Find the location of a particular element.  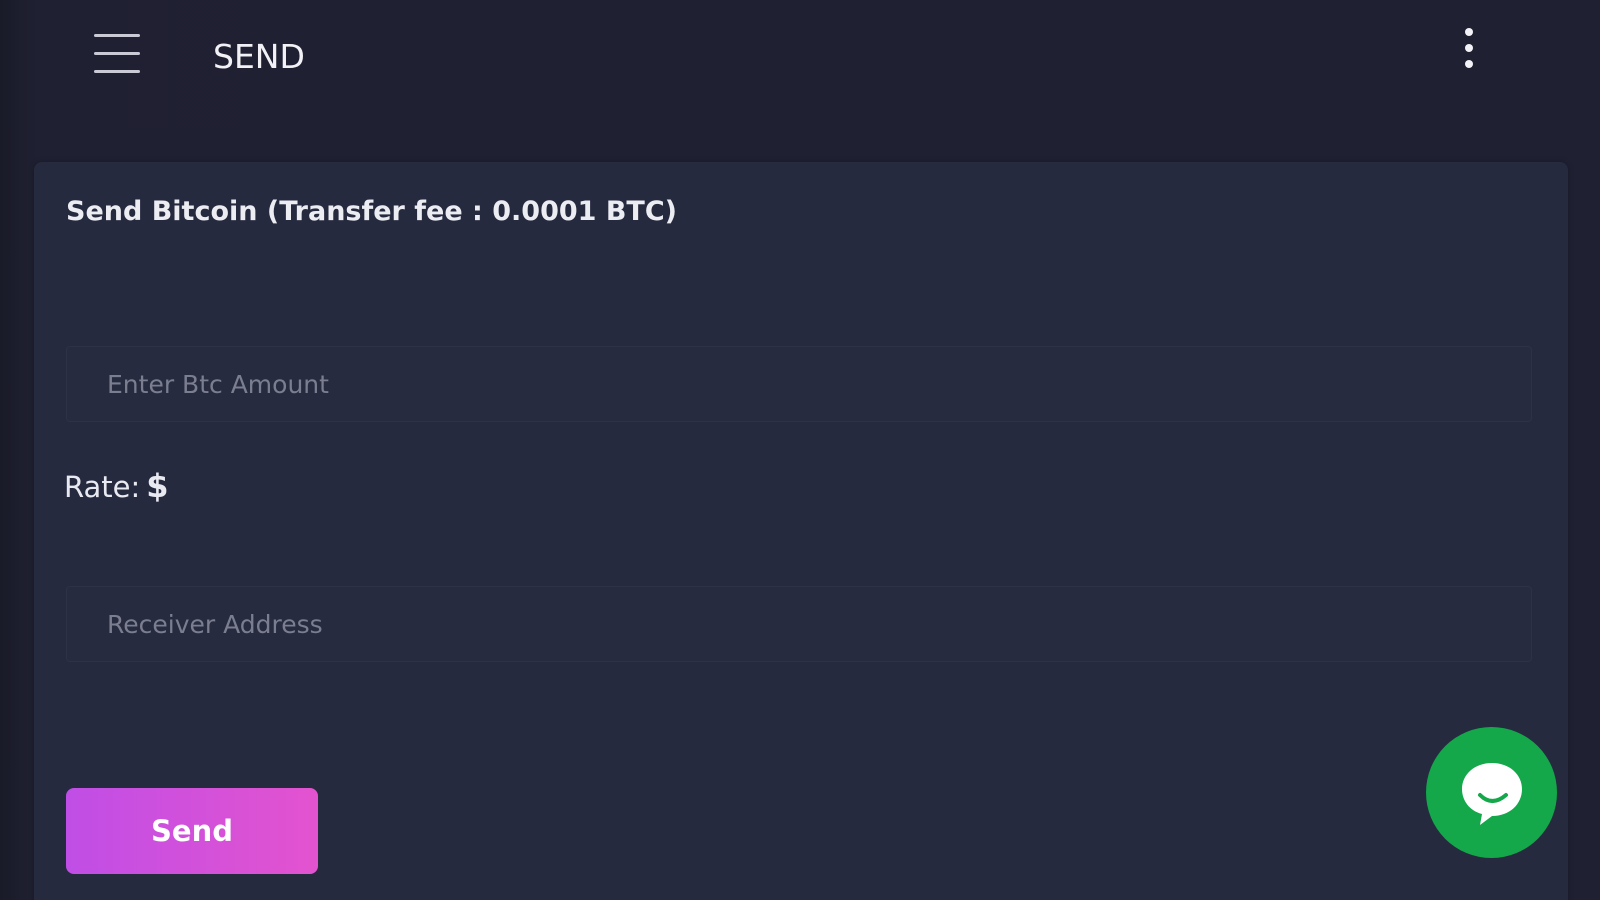

btc-amount-input is located at coordinates (799, 384).